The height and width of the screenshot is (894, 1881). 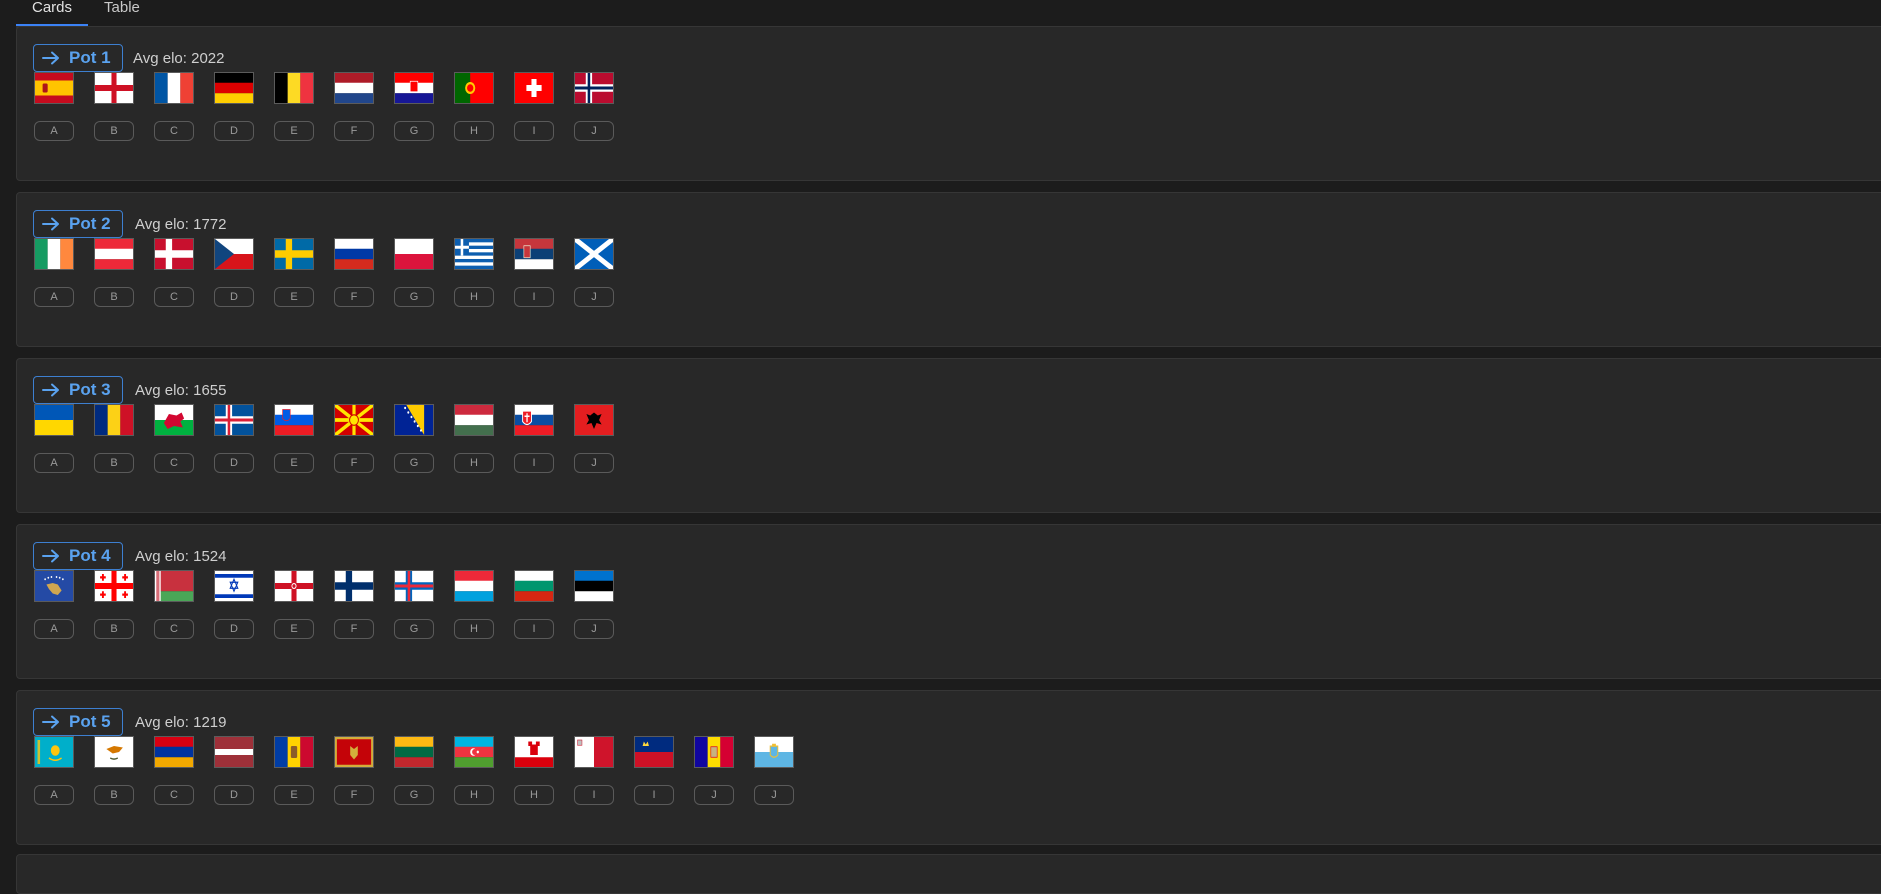 What do you see at coordinates (594, 254) in the screenshot?
I see `flag-scotland-icon` at bounding box center [594, 254].